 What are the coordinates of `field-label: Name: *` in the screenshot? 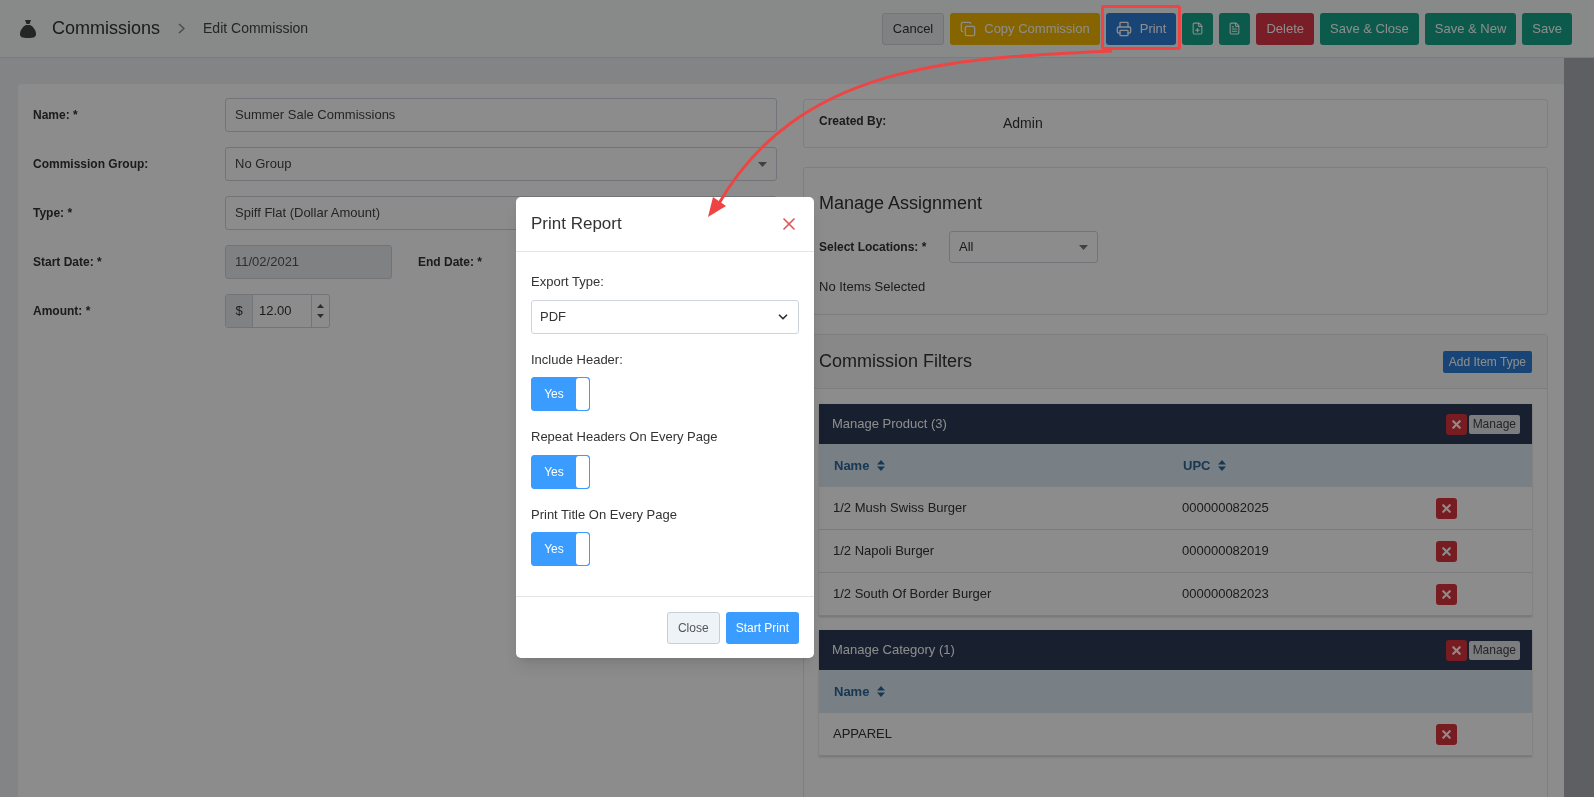 It's located at (56, 115).